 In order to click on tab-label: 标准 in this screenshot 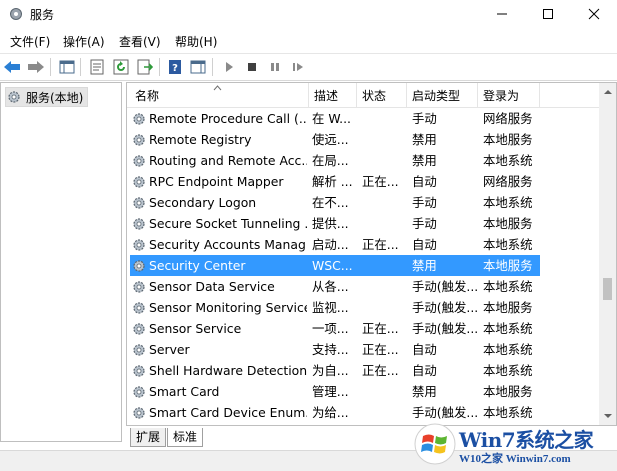, I will do `click(185, 437)`.